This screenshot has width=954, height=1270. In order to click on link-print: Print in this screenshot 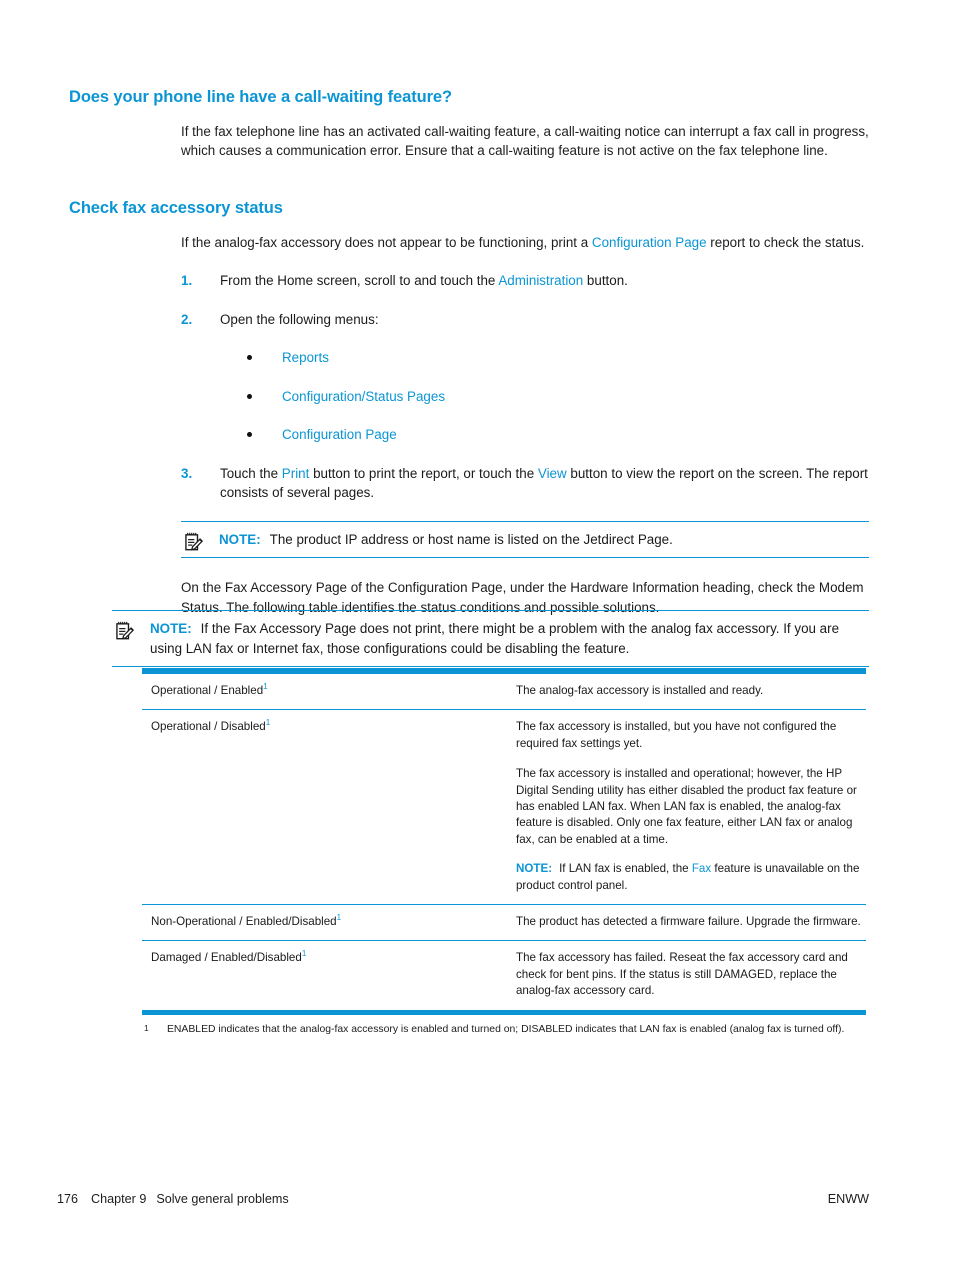, I will do `click(296, 473)`.